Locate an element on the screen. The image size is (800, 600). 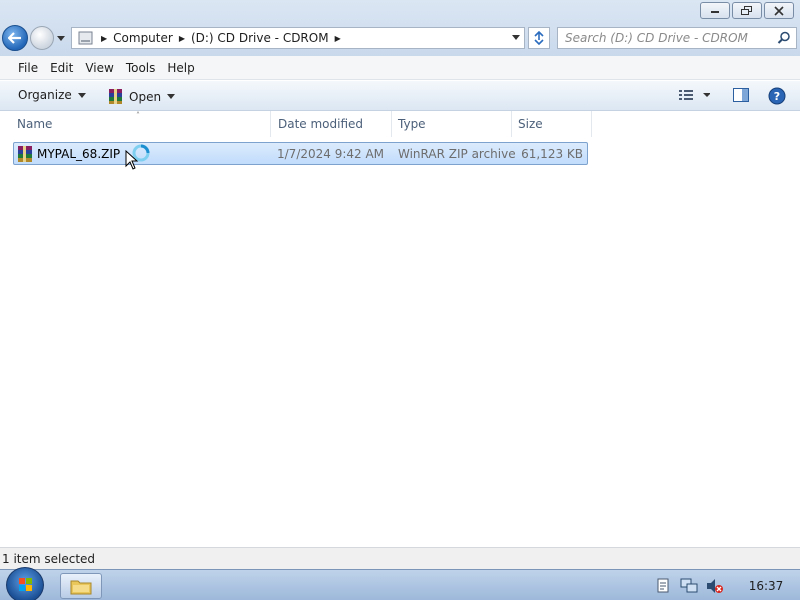
network-button is located at coordinates (689, 586).